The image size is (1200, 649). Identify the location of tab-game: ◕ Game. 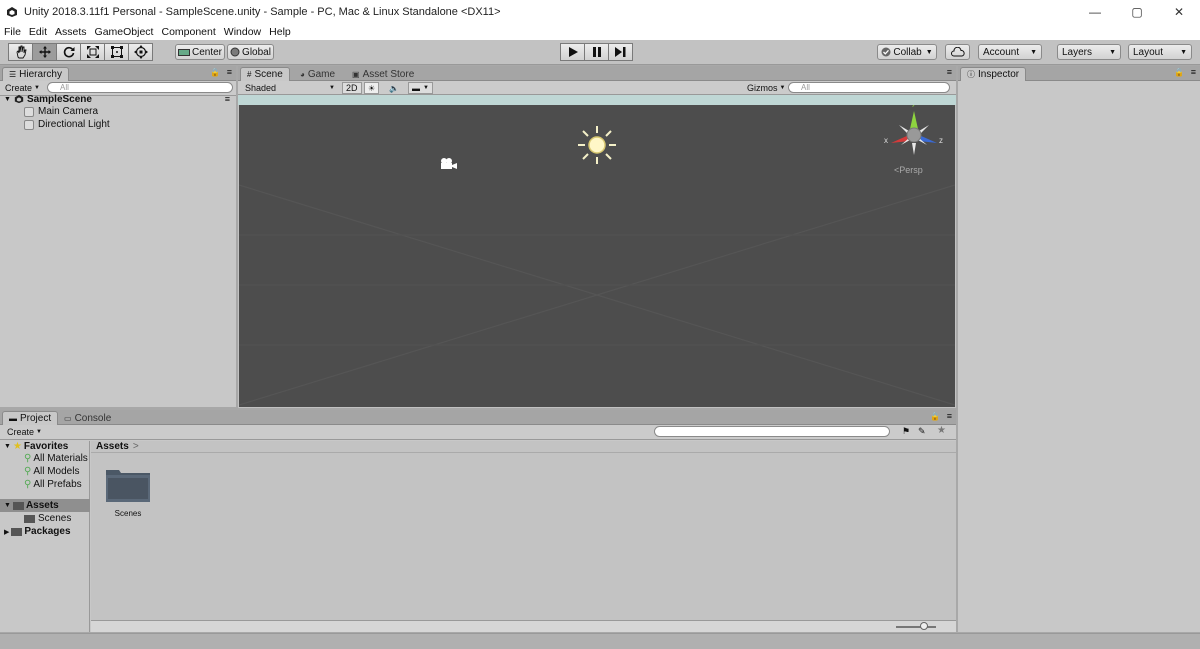
(317, 74).